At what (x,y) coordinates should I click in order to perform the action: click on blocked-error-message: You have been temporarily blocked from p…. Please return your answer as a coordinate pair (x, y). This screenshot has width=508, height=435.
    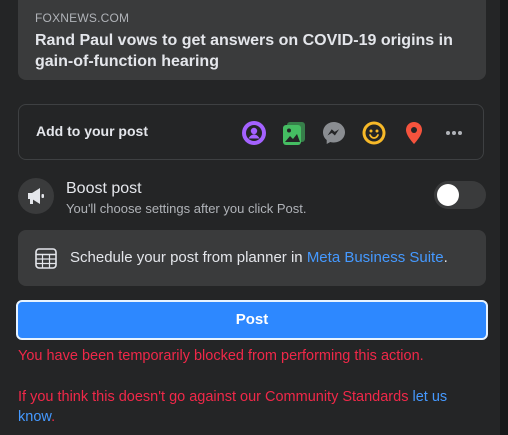
    Looking at the image, I should click on (221, 356).